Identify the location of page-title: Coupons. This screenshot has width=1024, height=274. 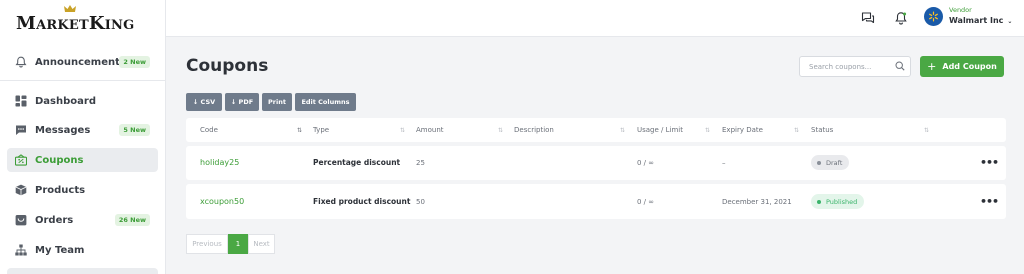
(227, 66).